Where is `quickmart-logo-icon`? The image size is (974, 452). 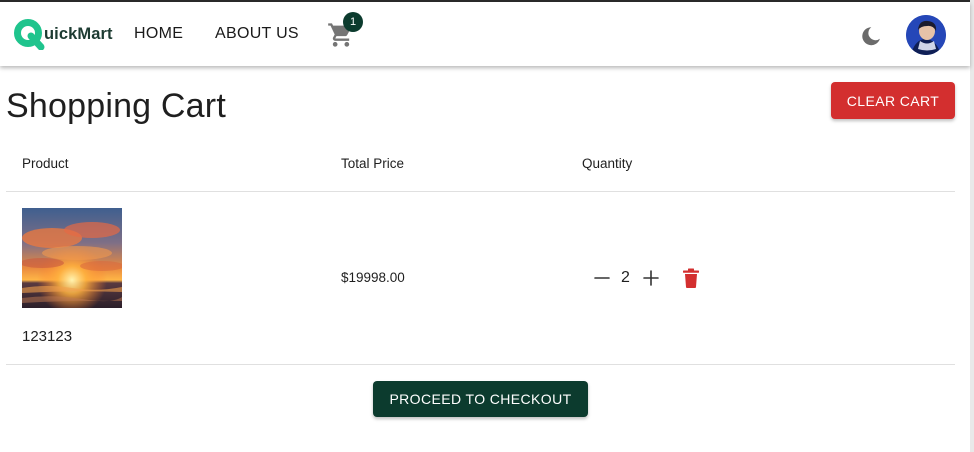
quickmart-logo-icon is located at coordinates (29, 34).